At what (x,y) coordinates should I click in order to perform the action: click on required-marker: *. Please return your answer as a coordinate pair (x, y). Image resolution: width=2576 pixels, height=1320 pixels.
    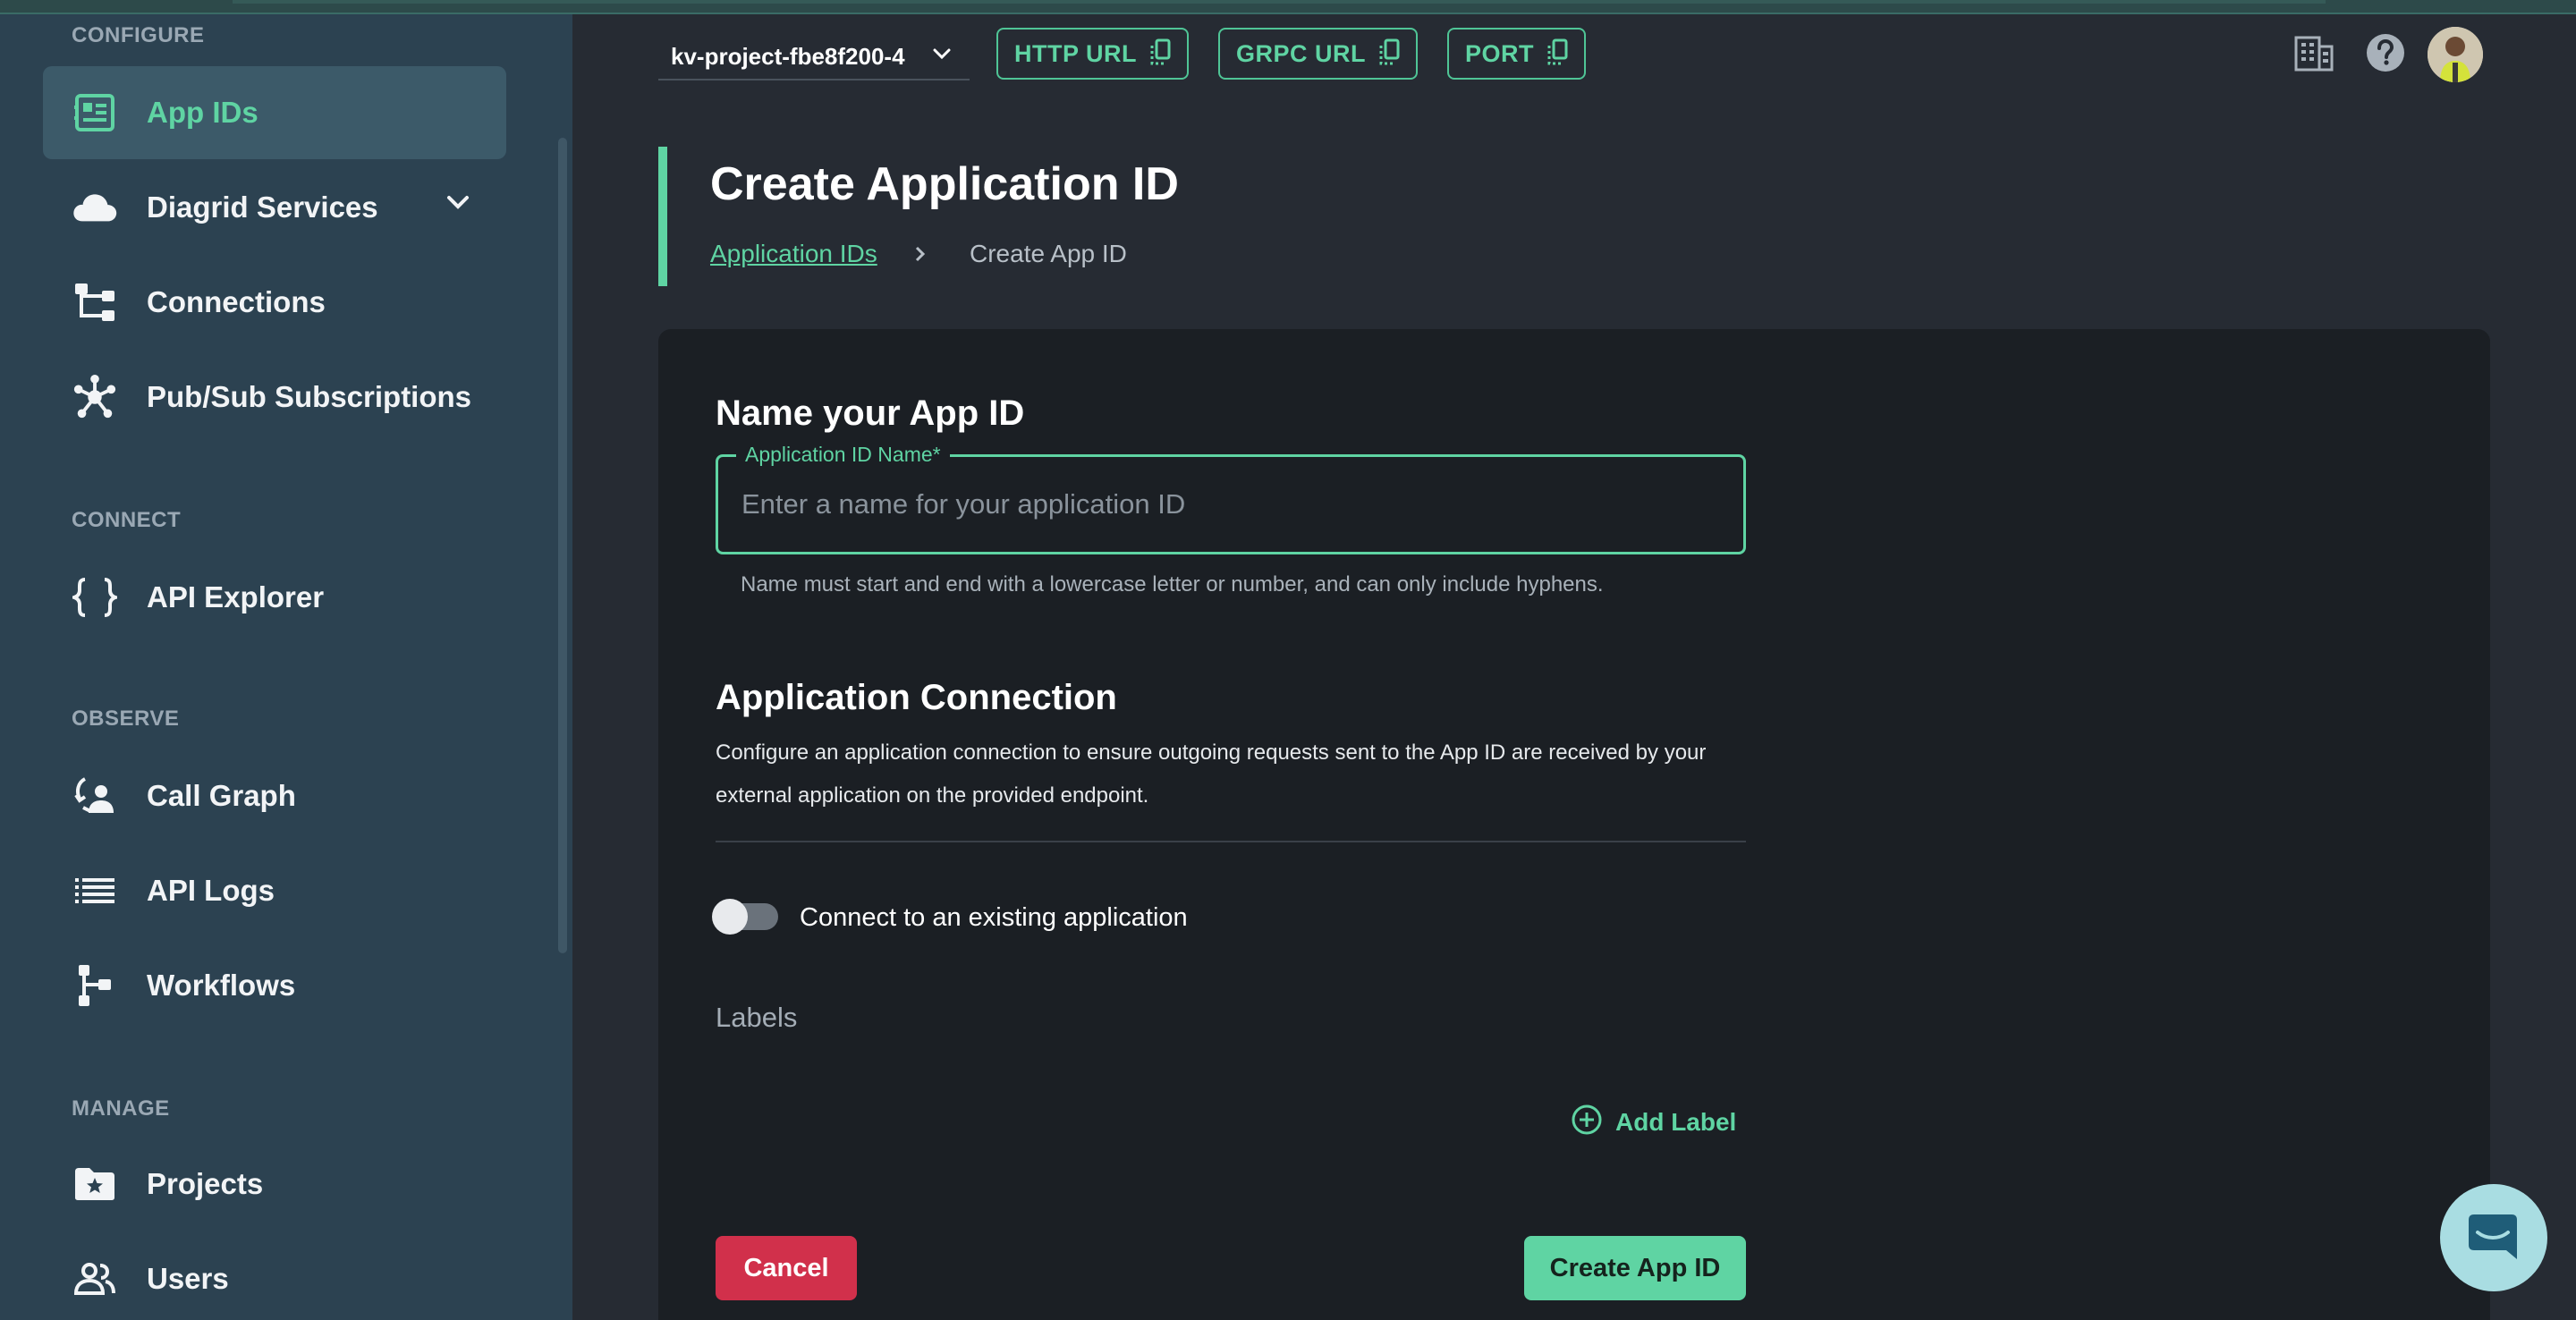
    Looking at the image, I should click on (936, 454).